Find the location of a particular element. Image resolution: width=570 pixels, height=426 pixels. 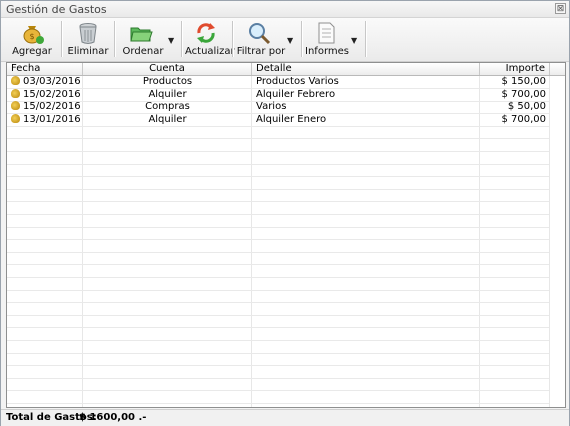

cell-fecha: 13/01/2016 is located at coordinates (45, 119).